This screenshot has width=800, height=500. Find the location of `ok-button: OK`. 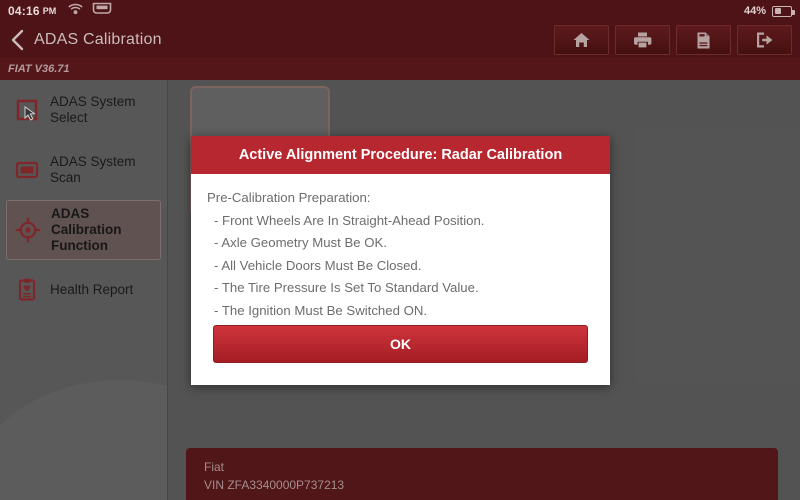

ok-button: OK is located at coordinates (400, 344).